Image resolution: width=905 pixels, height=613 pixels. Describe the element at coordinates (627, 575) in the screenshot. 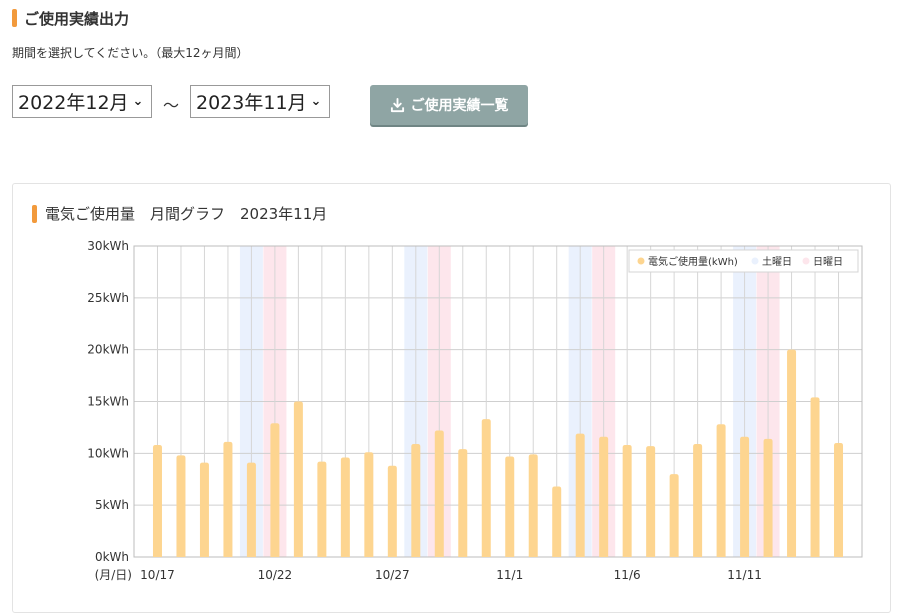

I see `x-tick-label: 11/6` at that location.